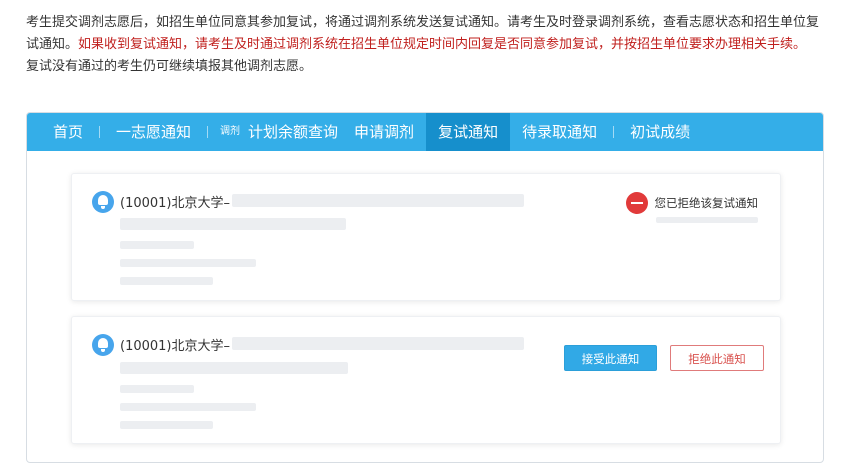 The height and width of the screenshot is (473, 842). What do you see at coordinates (153, 132) in the screenshot?
I see `nav-first-choice: 一志愿通知` at bounding box center [153, 132].